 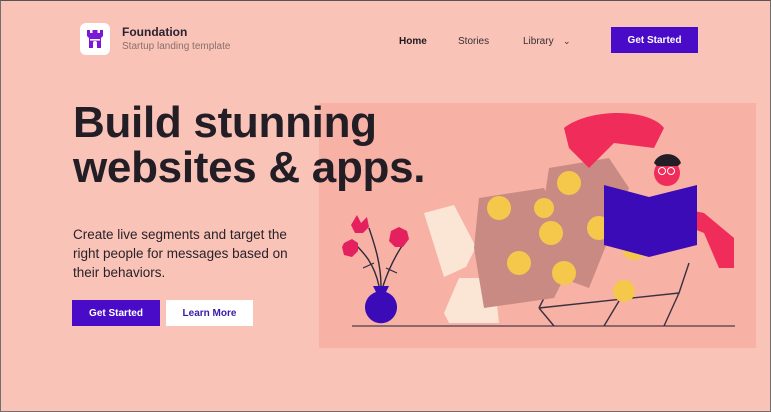 I want to click on learn-more-button: Learn More, so click(x=209, y=313).